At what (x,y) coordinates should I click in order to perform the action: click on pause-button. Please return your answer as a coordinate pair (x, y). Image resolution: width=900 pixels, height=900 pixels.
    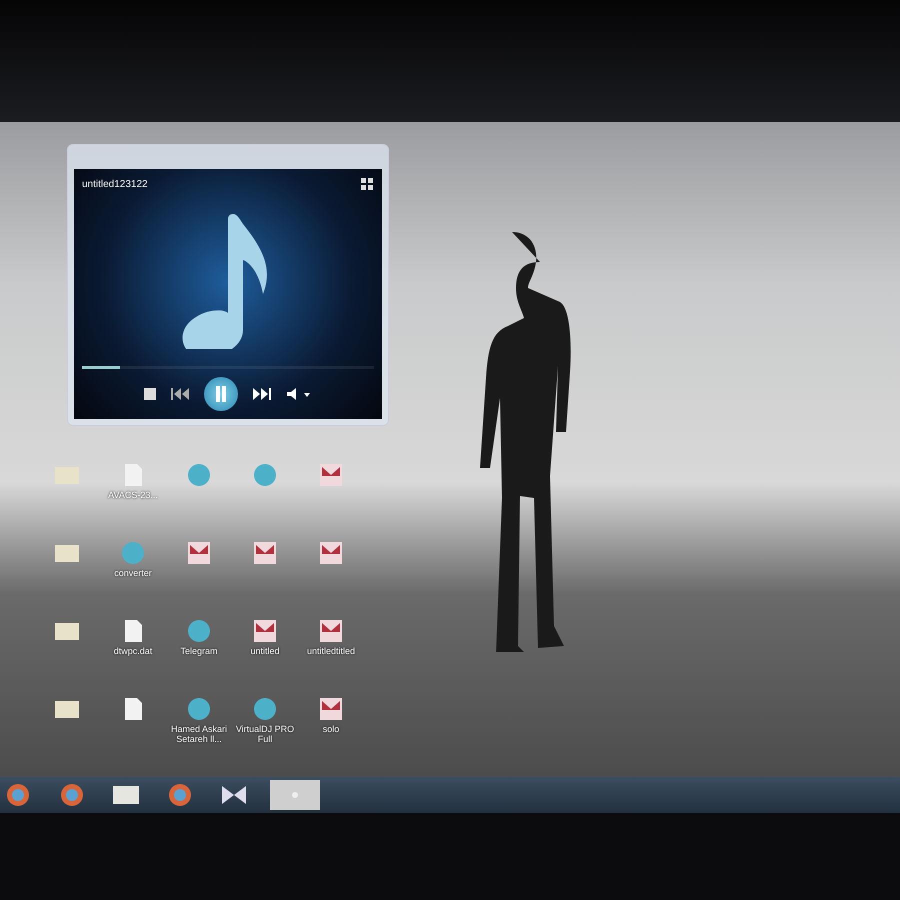
    Looking at the image, I should click on (221, 394).